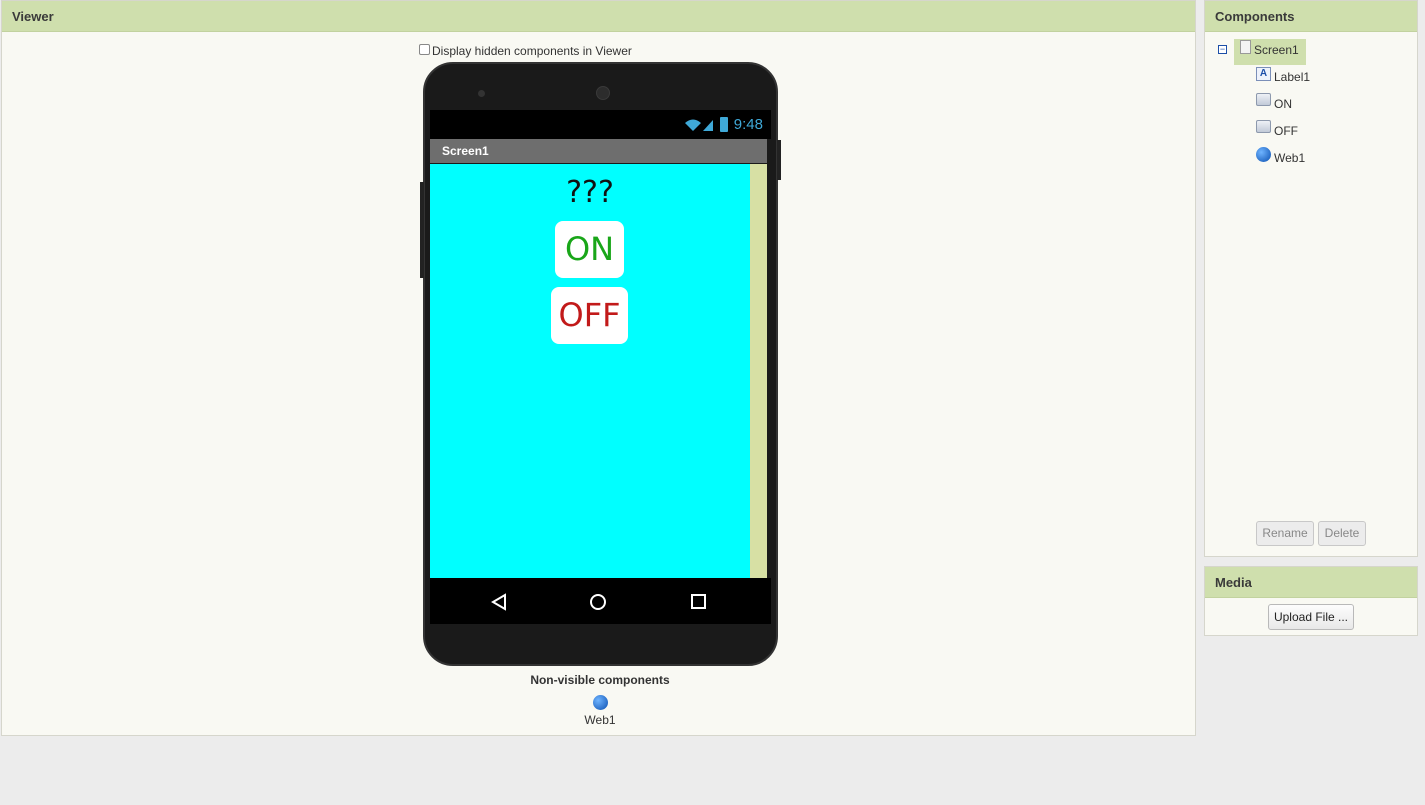 Image resolution: width=1425 pixels, height=805 pixels. What do you see at coordinates (481, 93) in the screenshot?
I see `phone-camera-icon` at bounding box center [481, 93].